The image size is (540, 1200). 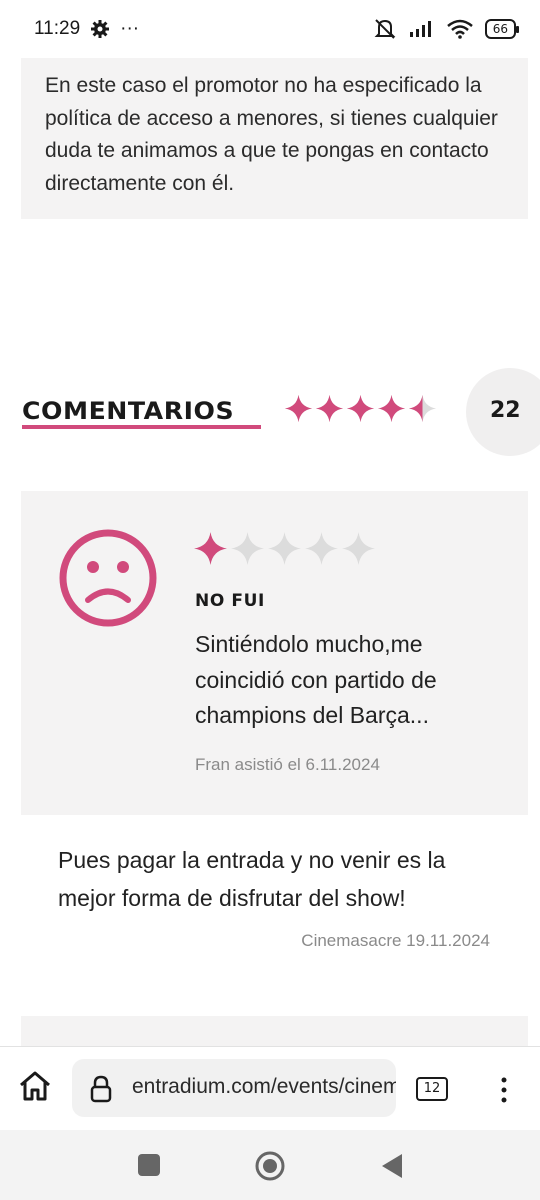 I want to click on comments-header: COMENTARIOS 22, so click(x=270, y=411).